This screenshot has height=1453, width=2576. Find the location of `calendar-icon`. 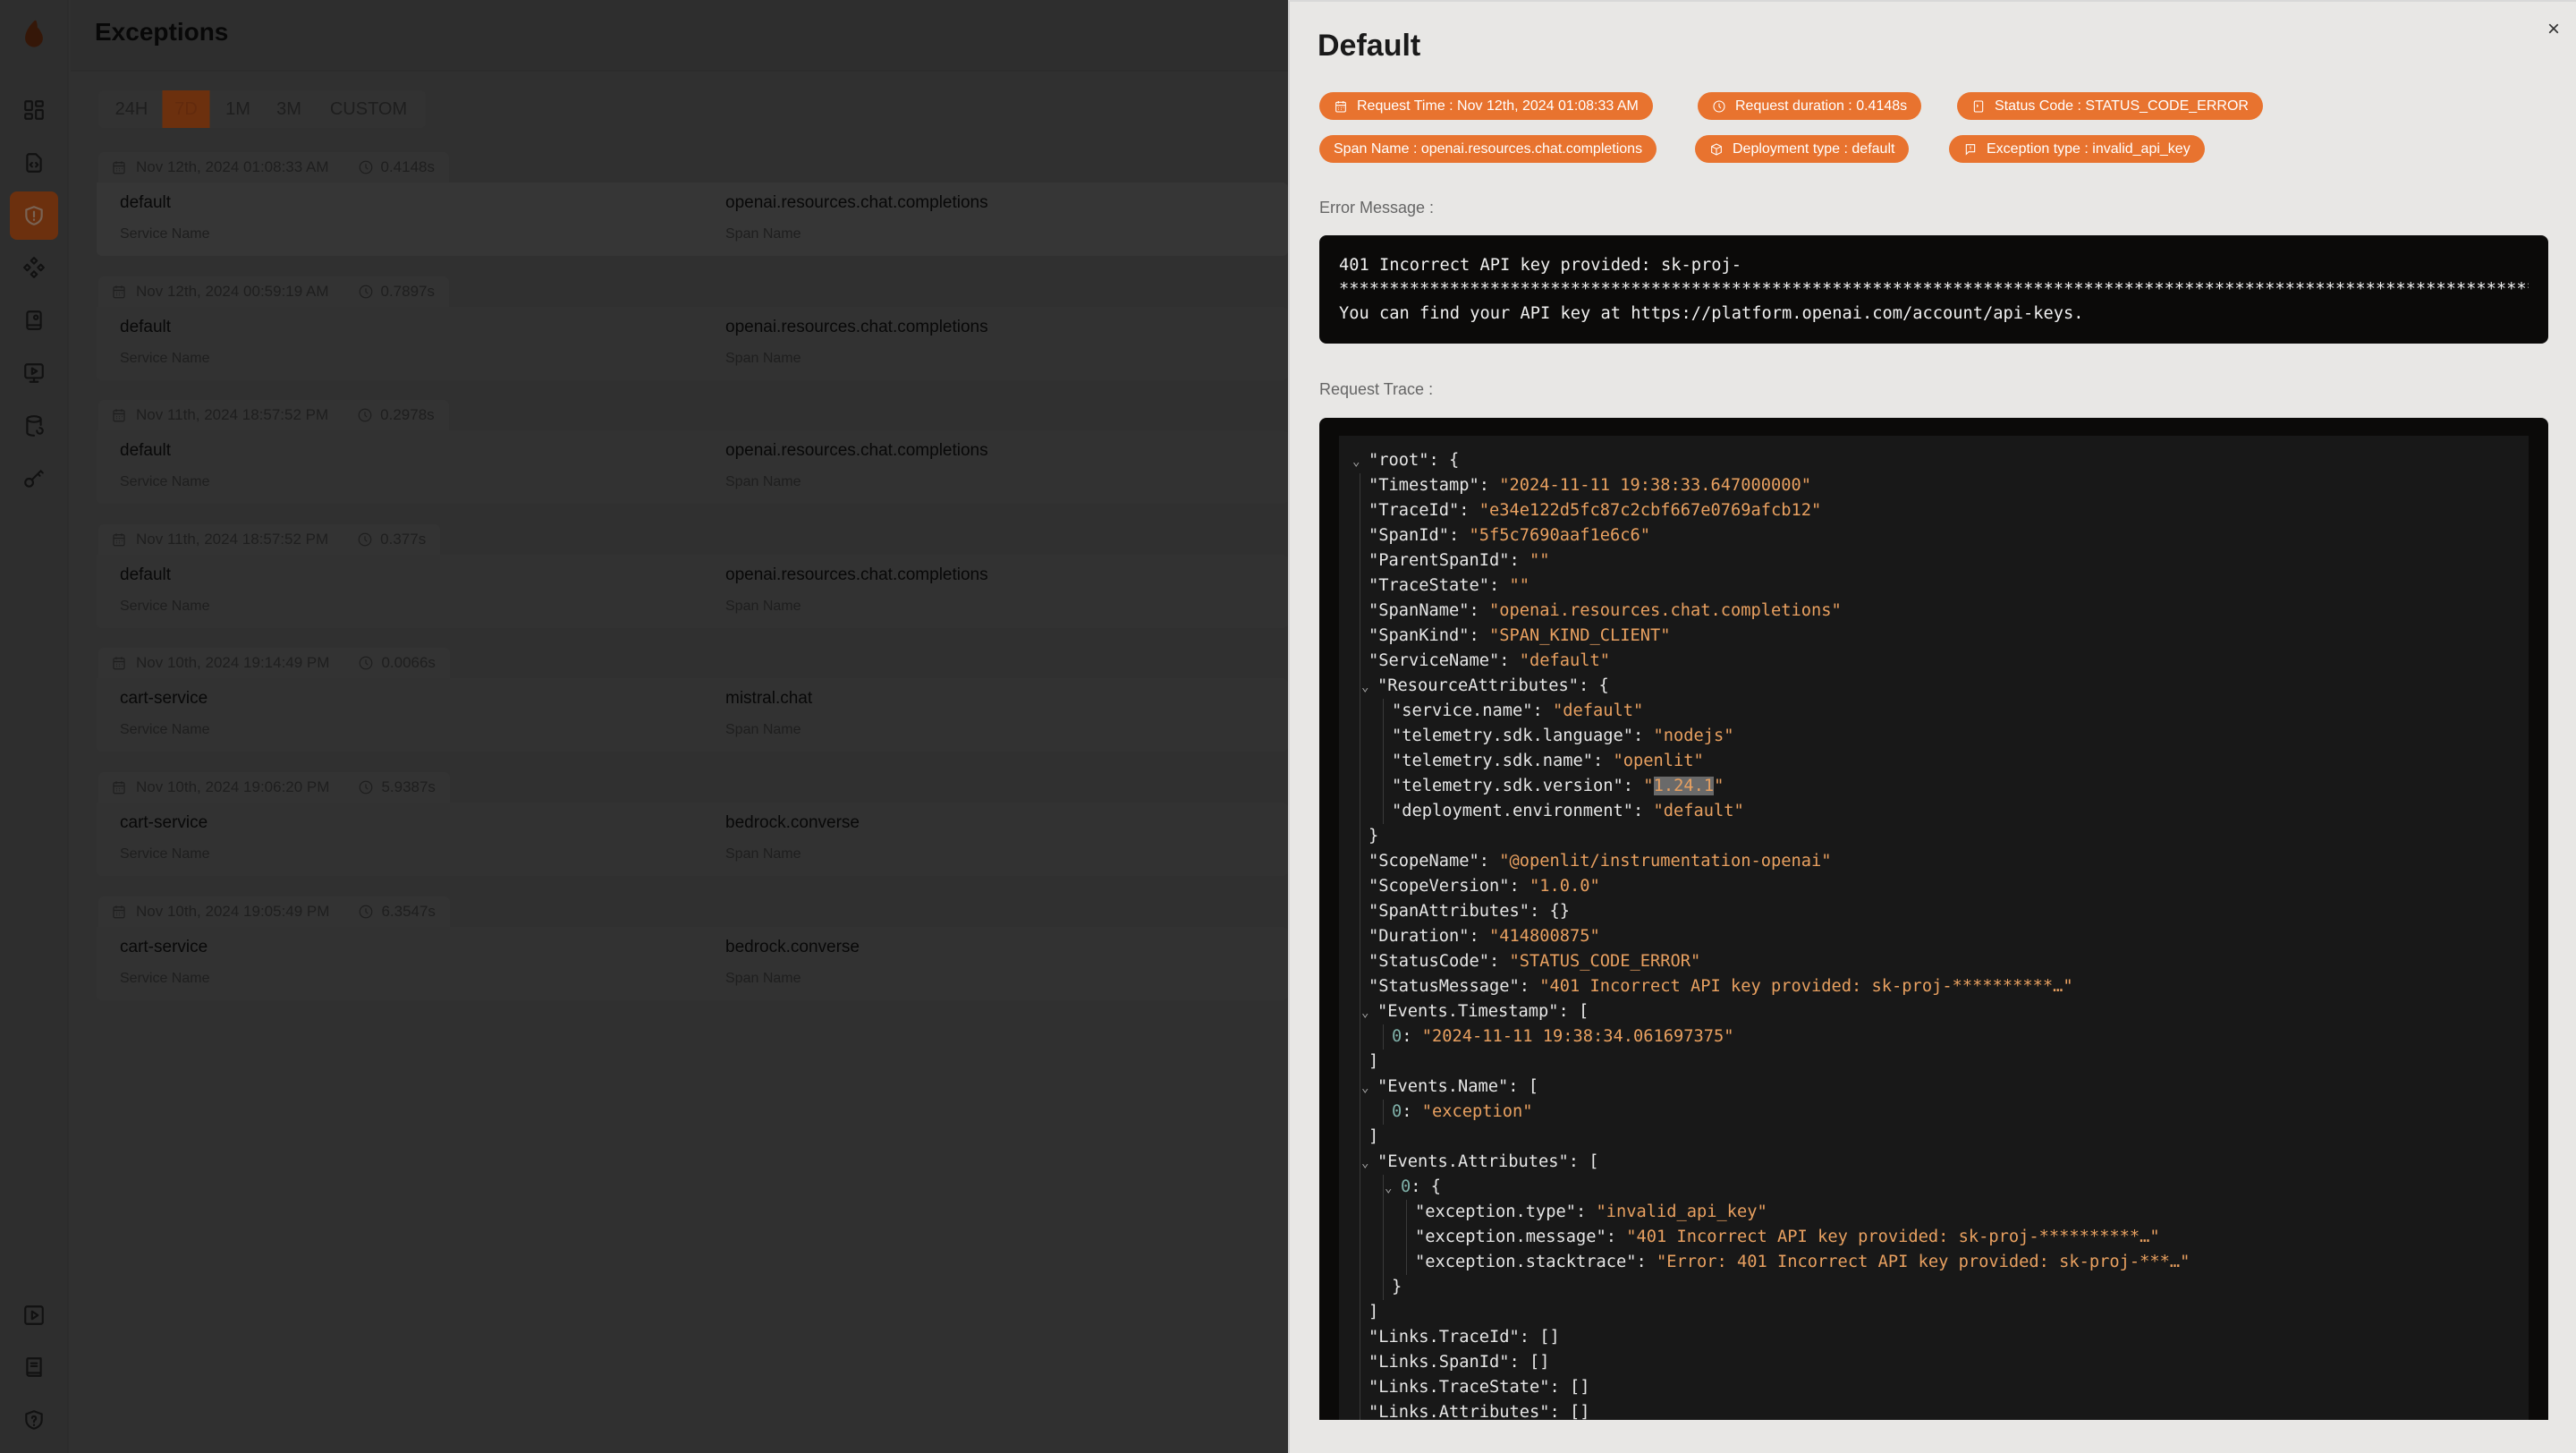

calendar-icon is located at coordinates (1340, 106).